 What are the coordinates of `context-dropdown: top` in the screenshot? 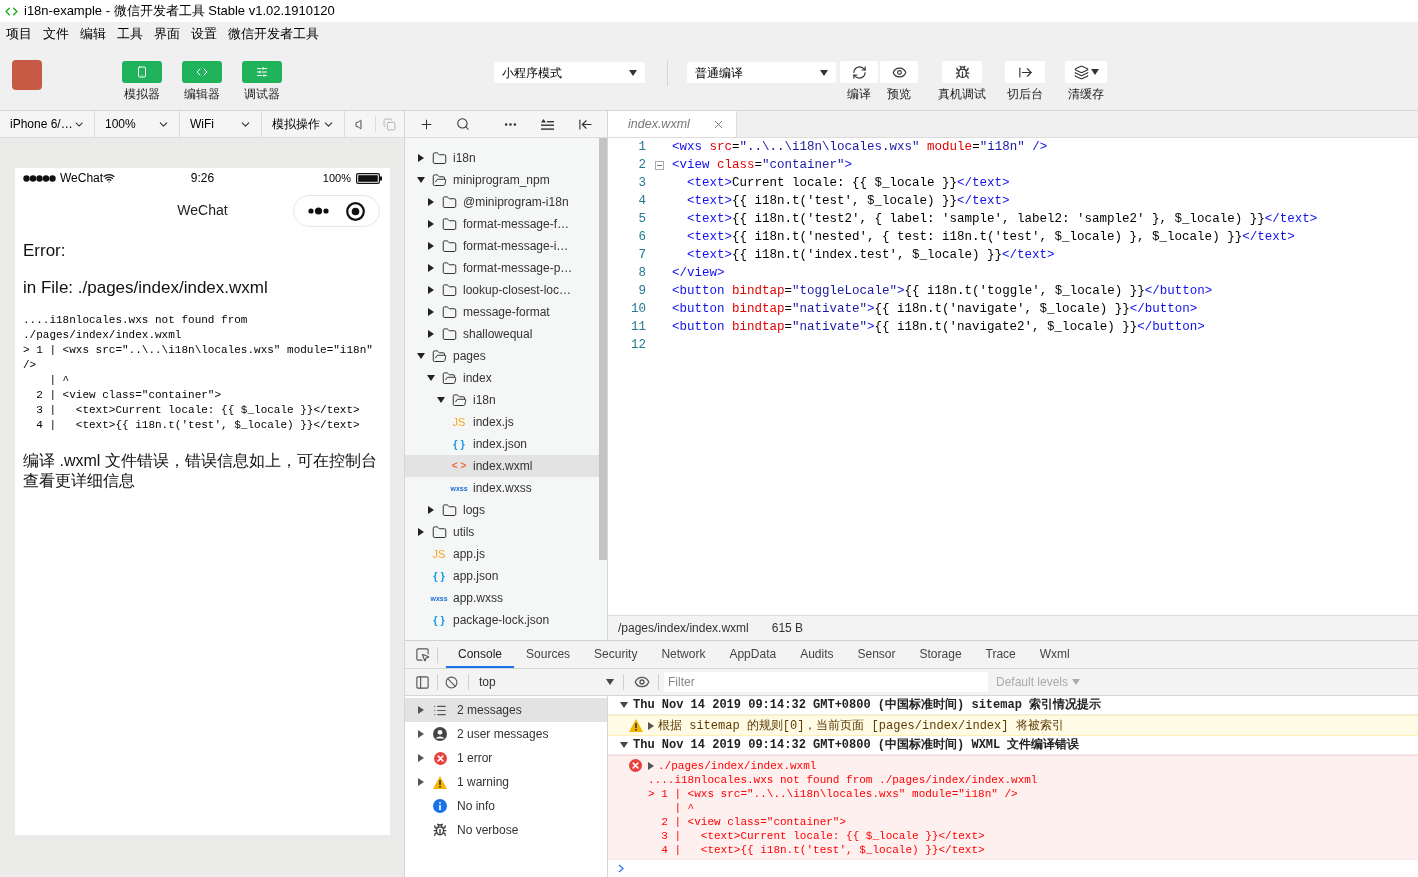 It's located at (547, 682).